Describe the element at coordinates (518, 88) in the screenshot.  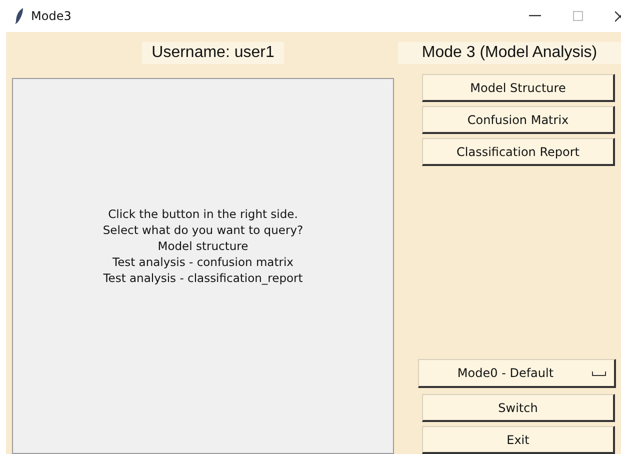
I see `query-button: Model Structure` at that location.